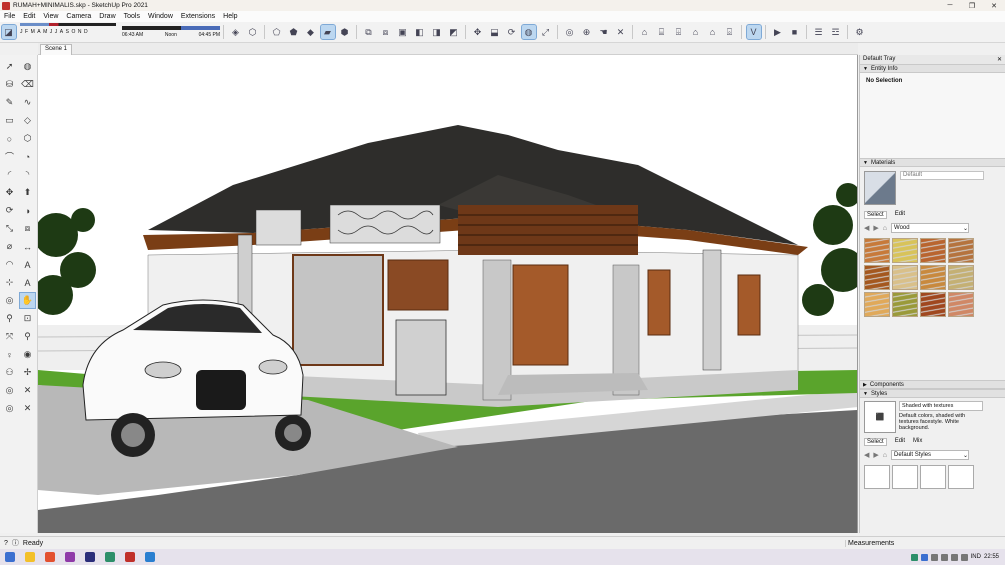 This screenshot has width=1005, height=565. Describe the element at coordinates (50, 557) in the screenshot. I see `browser-icon` at that location.